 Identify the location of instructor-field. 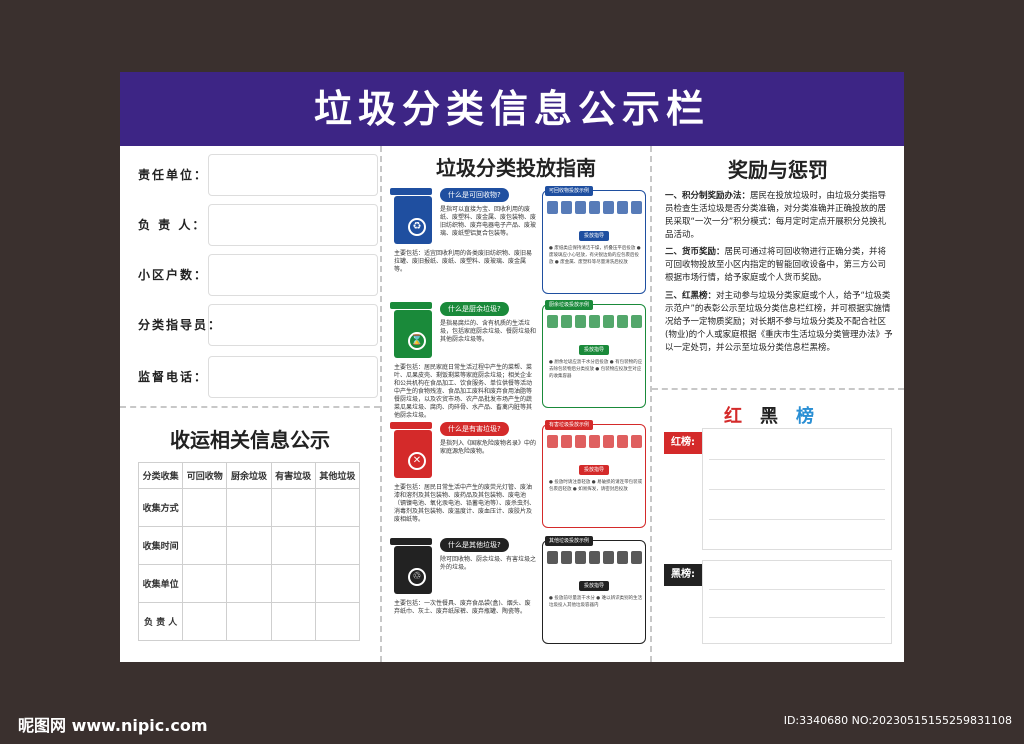
(293, 325).